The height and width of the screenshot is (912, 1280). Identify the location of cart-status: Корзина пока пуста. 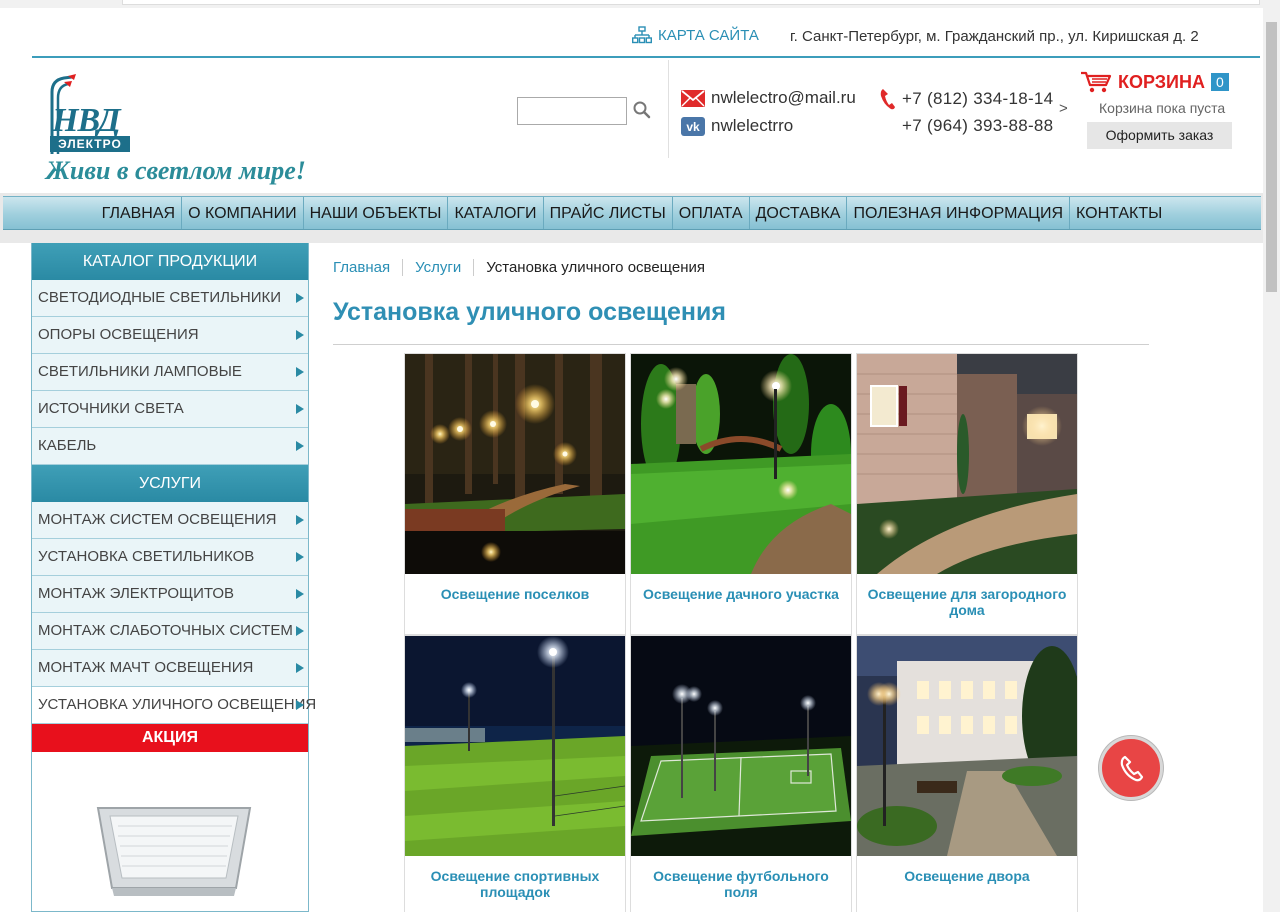
(1162, 108).